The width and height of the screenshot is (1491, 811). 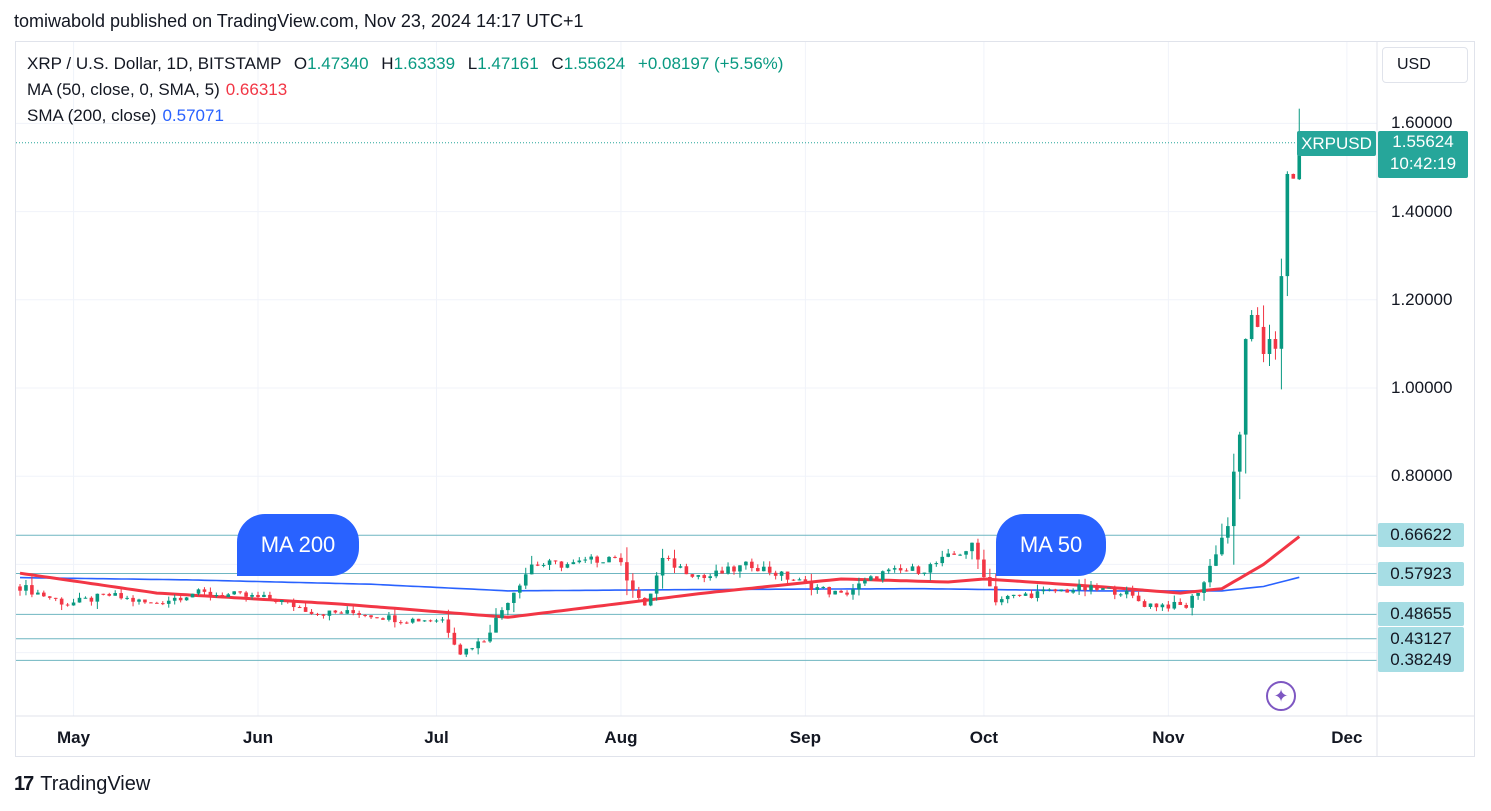 What do you see at coordinates (424, 63) in the screenshot?
I see `legend-high-value: 1.63339` at bounding box center [424, 63].